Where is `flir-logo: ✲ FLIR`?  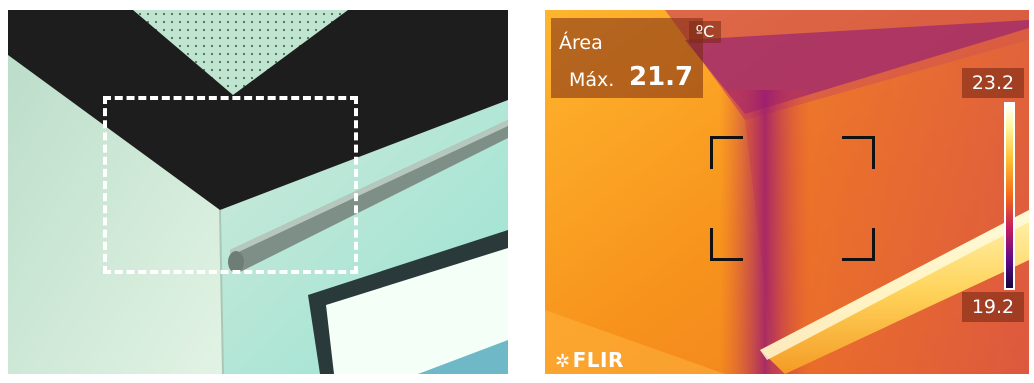 flir-logo: ✲ FLIR is located at coordinates (589, 360).